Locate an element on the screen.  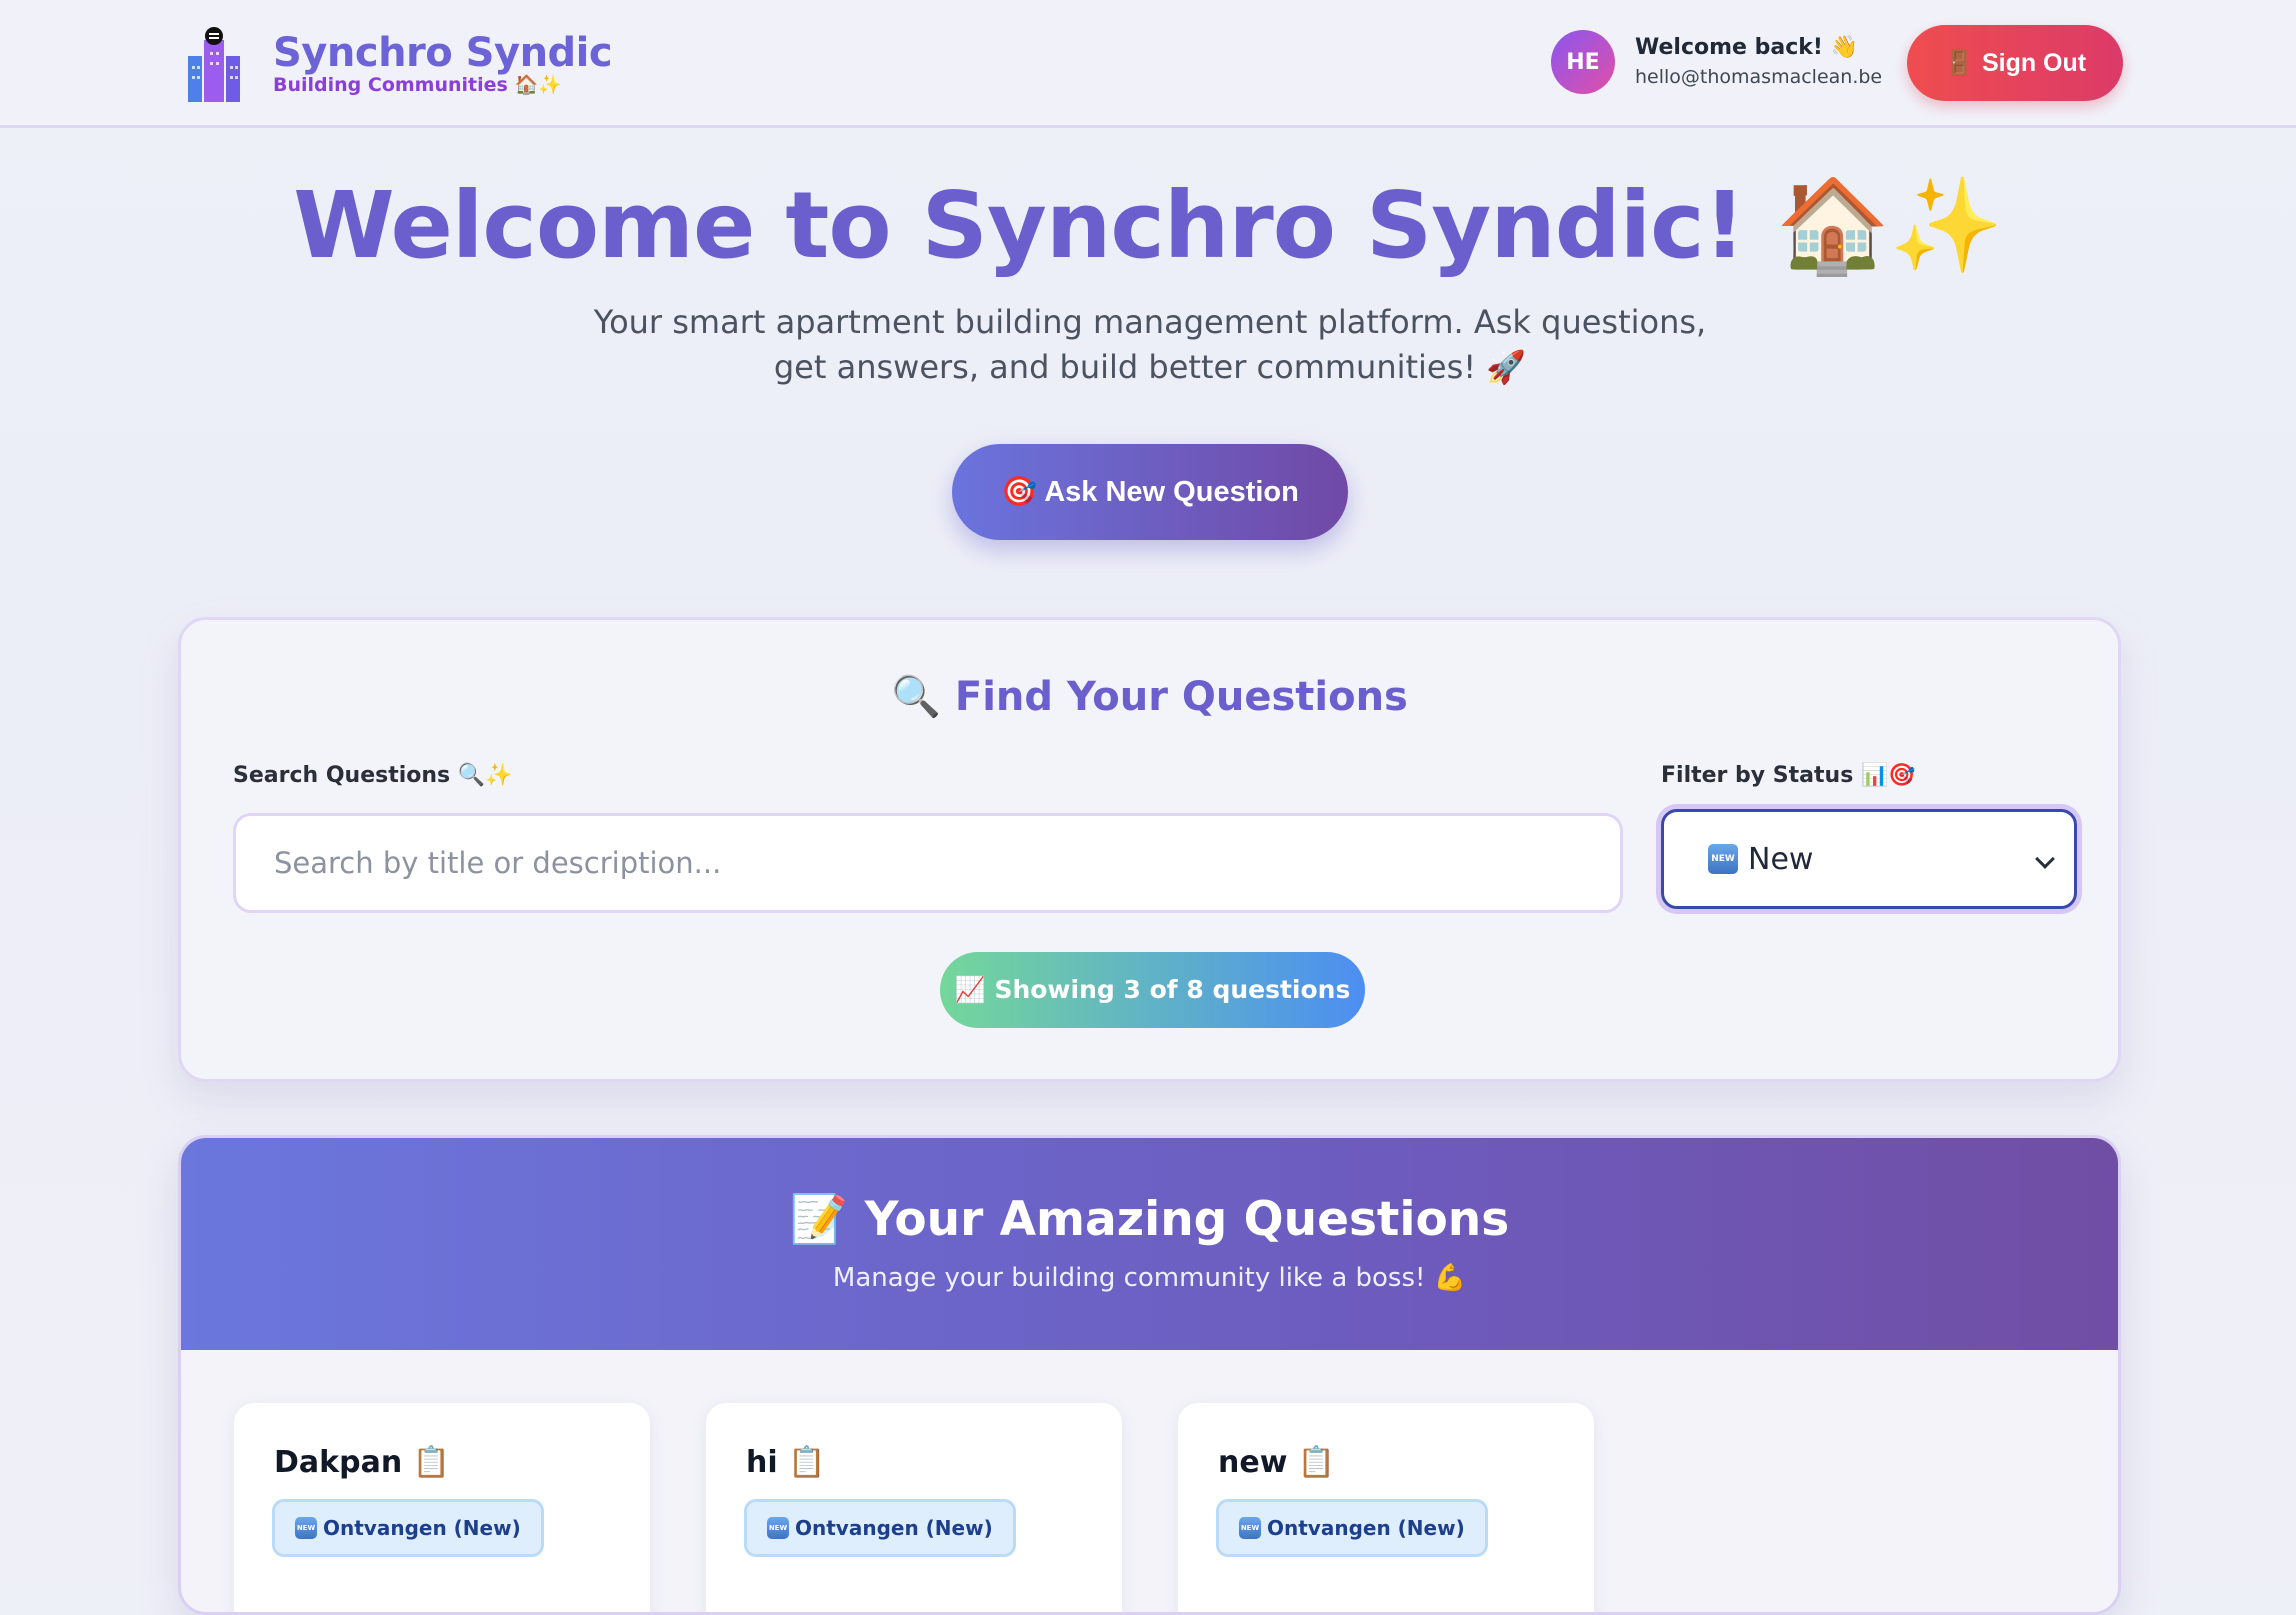
question-card: Dakpan 📋 NEW Ontvangen (New) is located at coordinates (442, 1507).